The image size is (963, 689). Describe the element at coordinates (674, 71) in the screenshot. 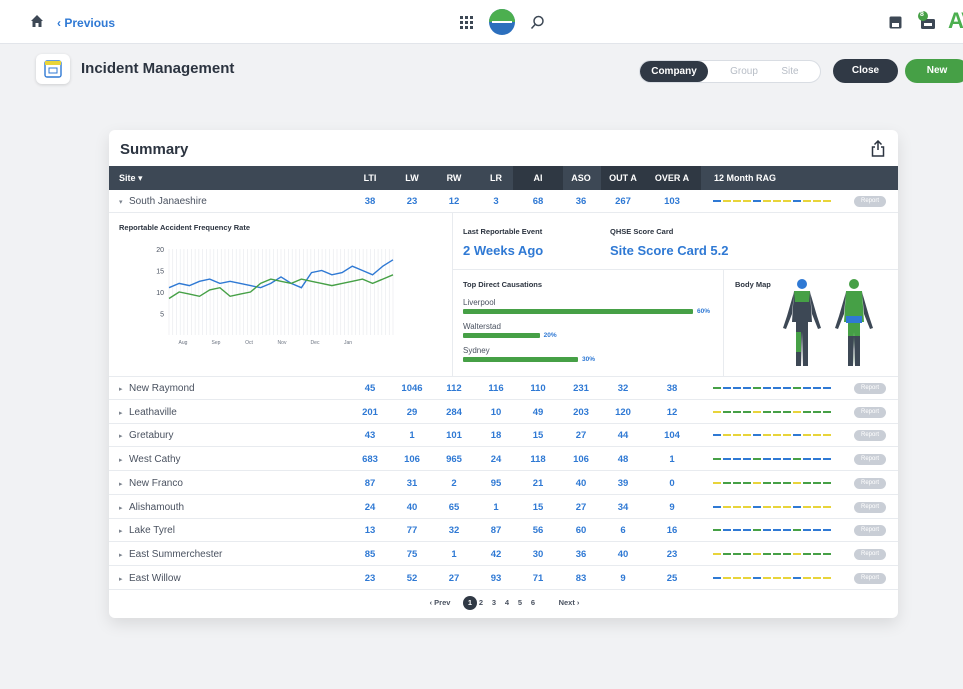

I see `scope-tab-company: Company` at that location.